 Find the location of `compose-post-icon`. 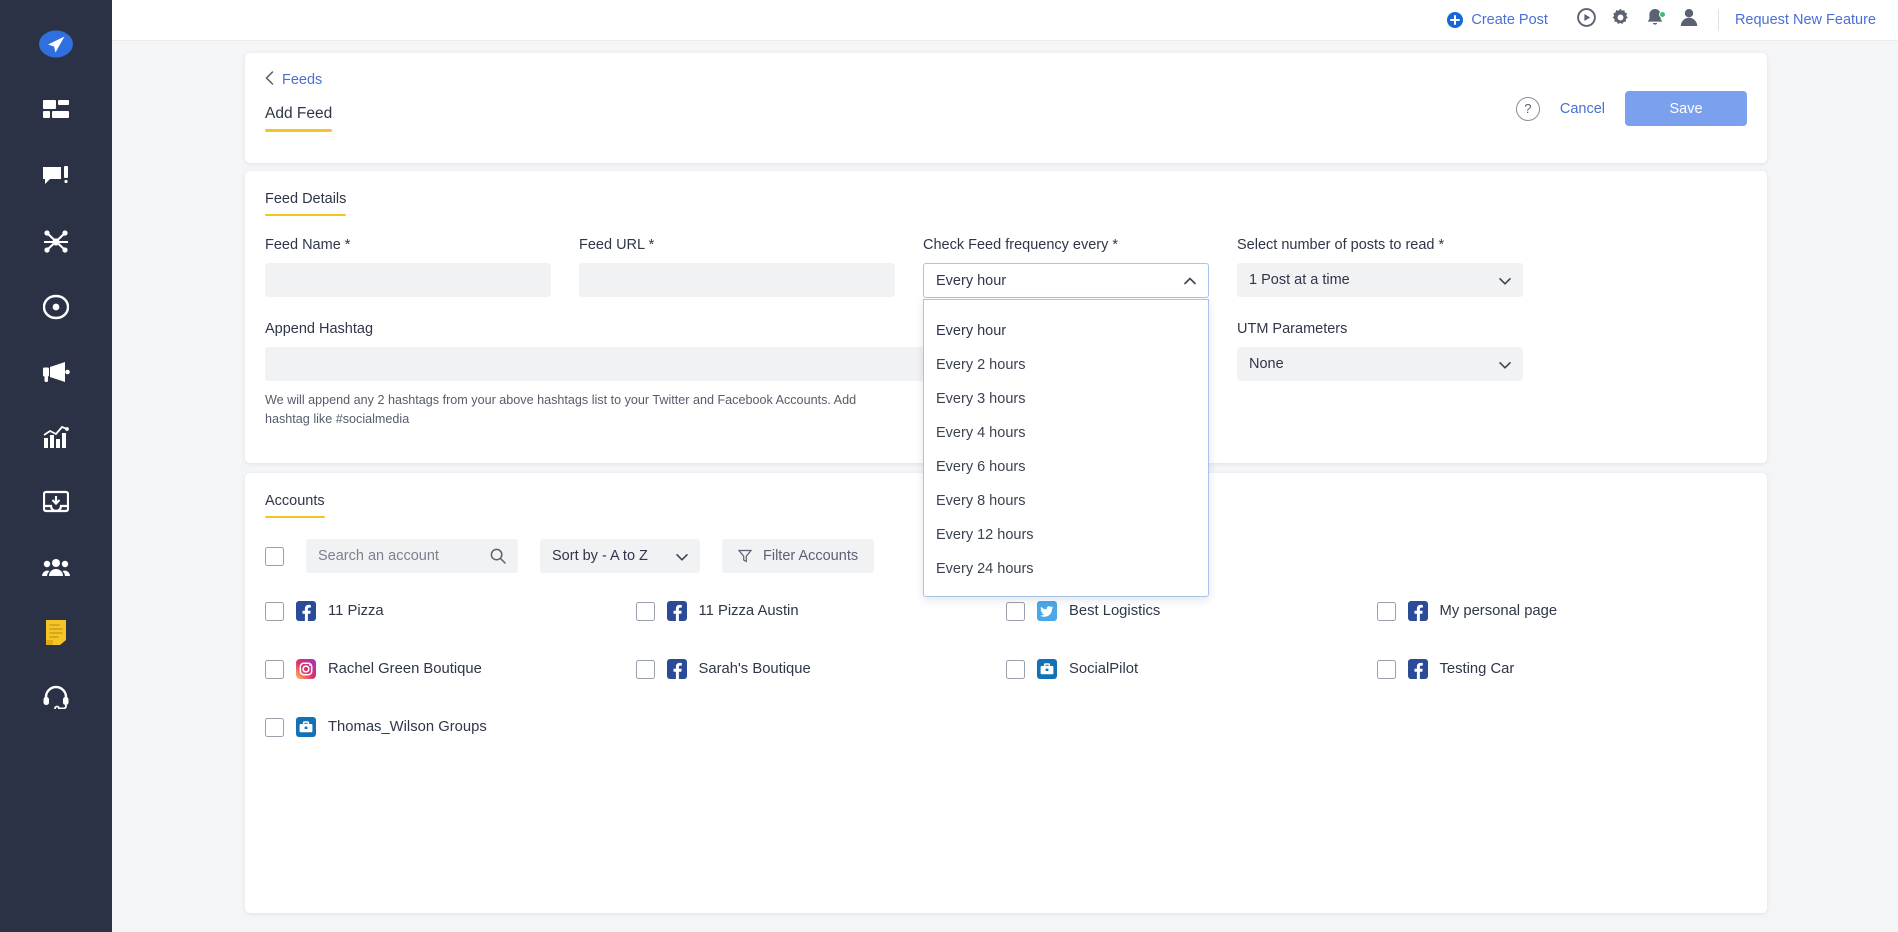

compose-post-icon is located at coordinates (56, 177).